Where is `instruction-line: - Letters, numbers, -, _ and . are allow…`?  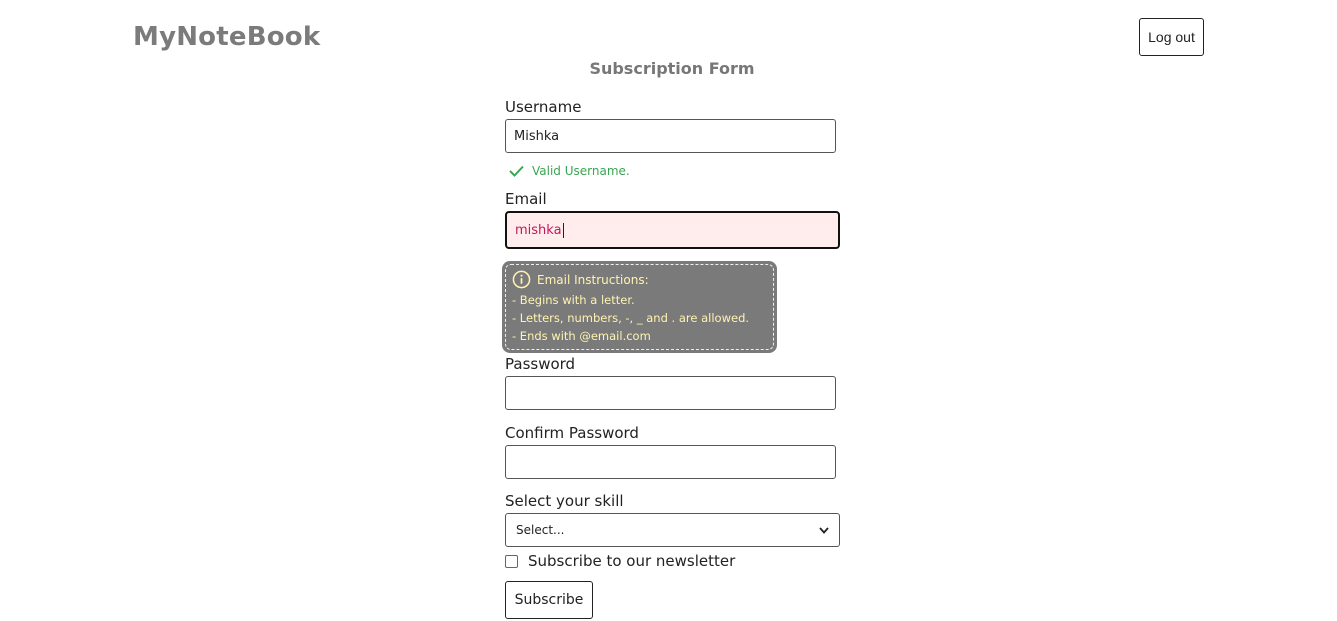 instruction-line: - Letters, numbers, -, _ and . are allow… is located at coordinates (631, 318).